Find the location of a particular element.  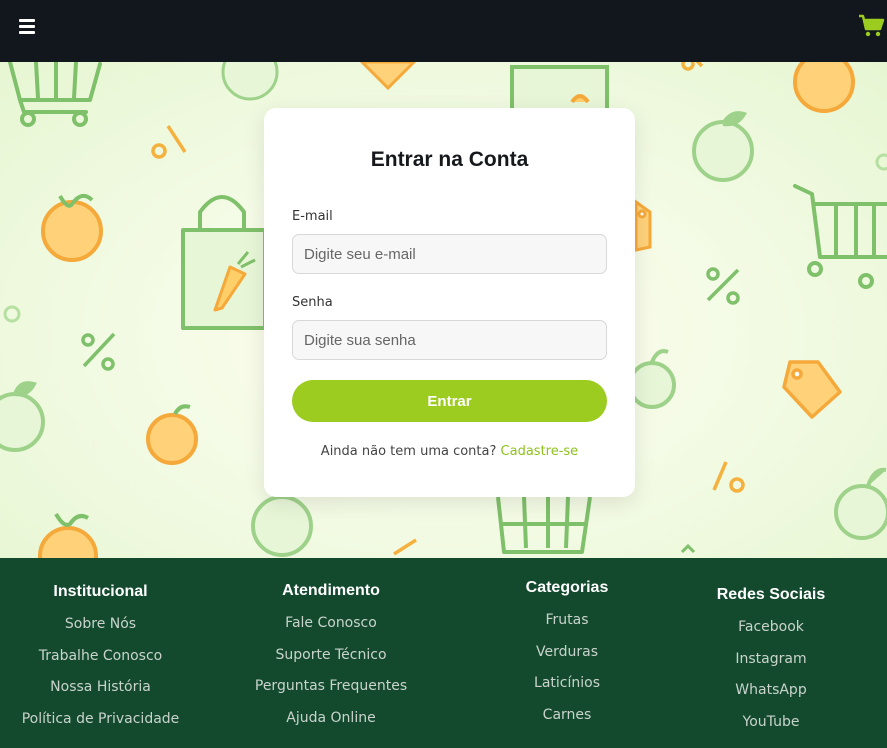

footer-column-title: Atendimento is located at coordinates (331, 590).